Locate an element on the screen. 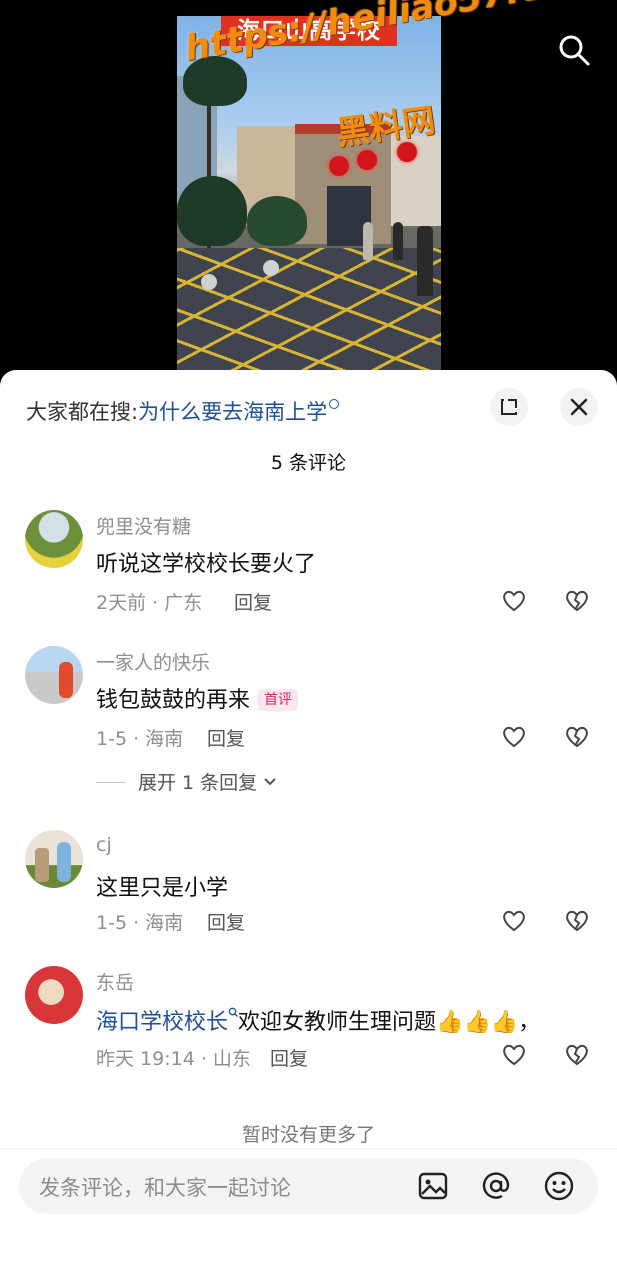  comment-text-line: 海口学校校长 欢迎女教师生理问题👍👍👍， is located at coordinates (318, 1020).